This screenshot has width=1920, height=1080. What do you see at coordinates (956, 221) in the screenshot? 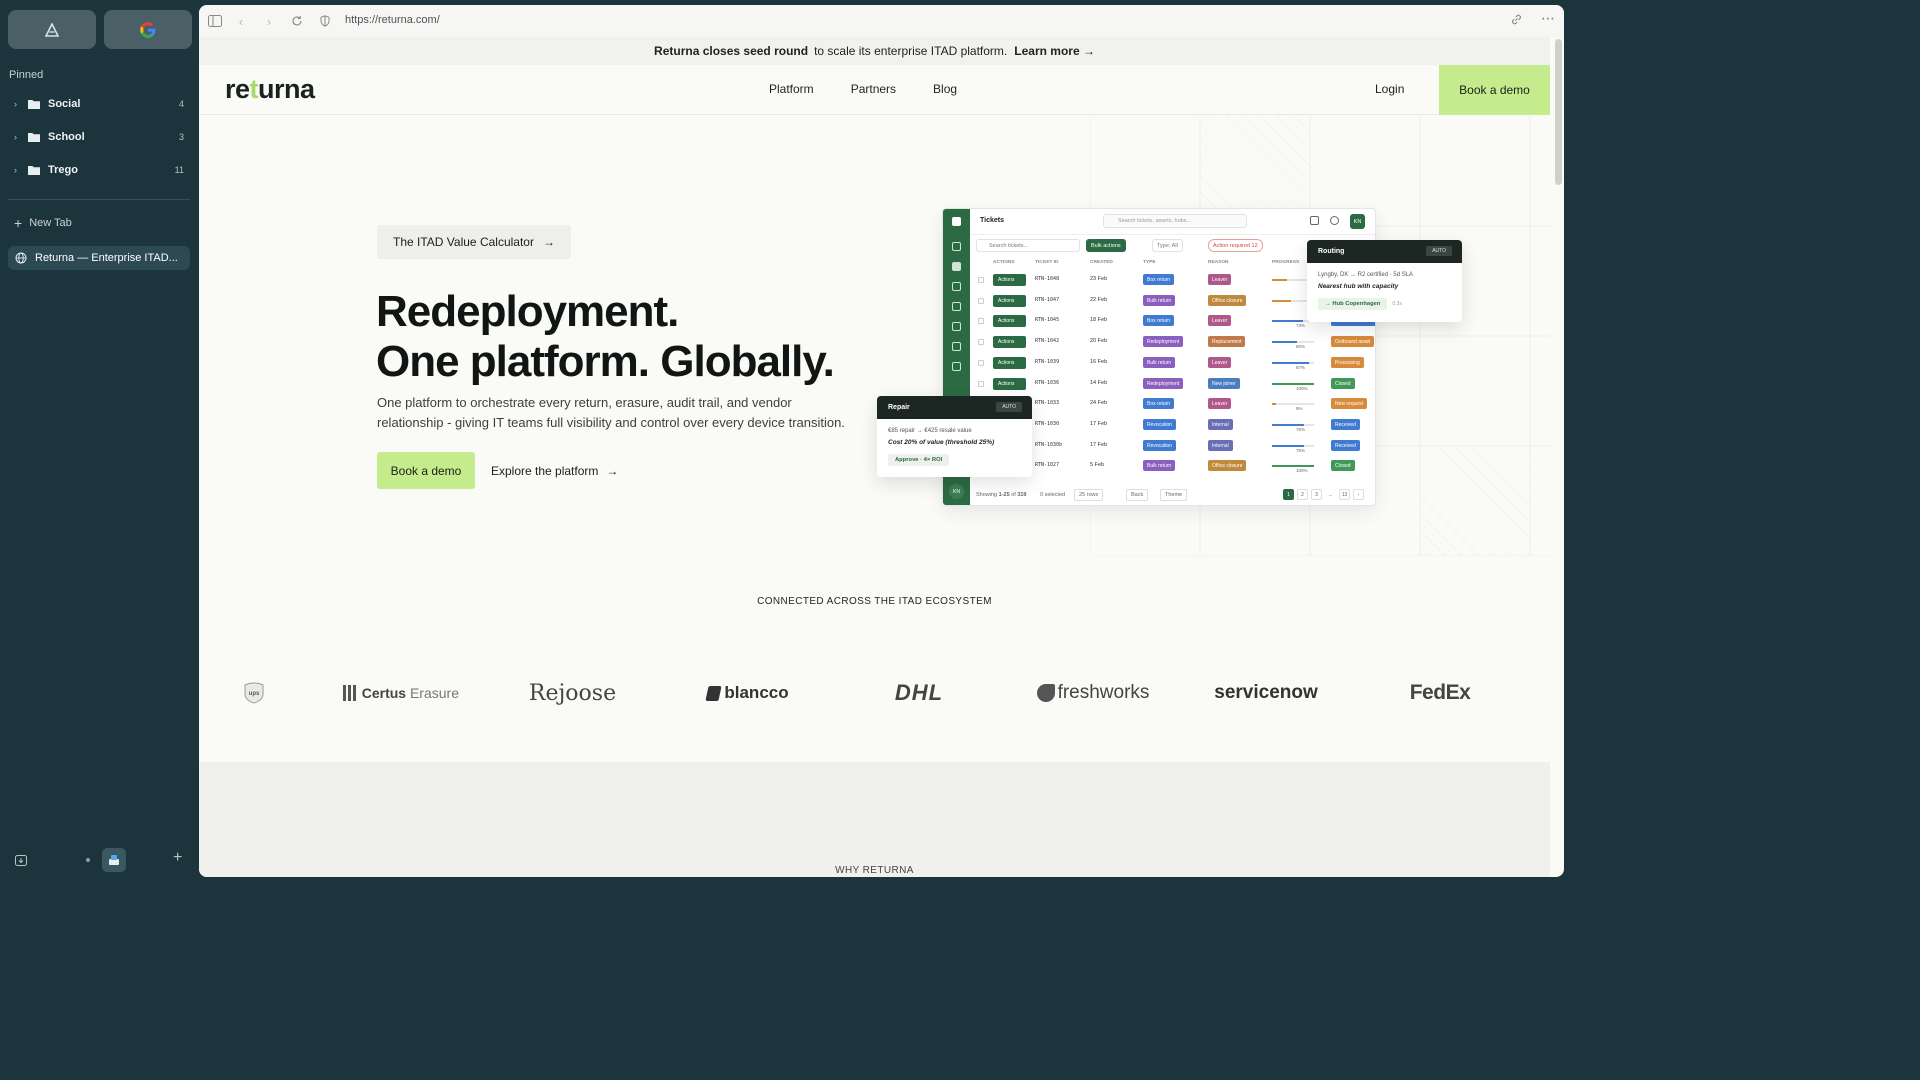
I see `mockup-logo-icon` at bounding box center [956, 221].